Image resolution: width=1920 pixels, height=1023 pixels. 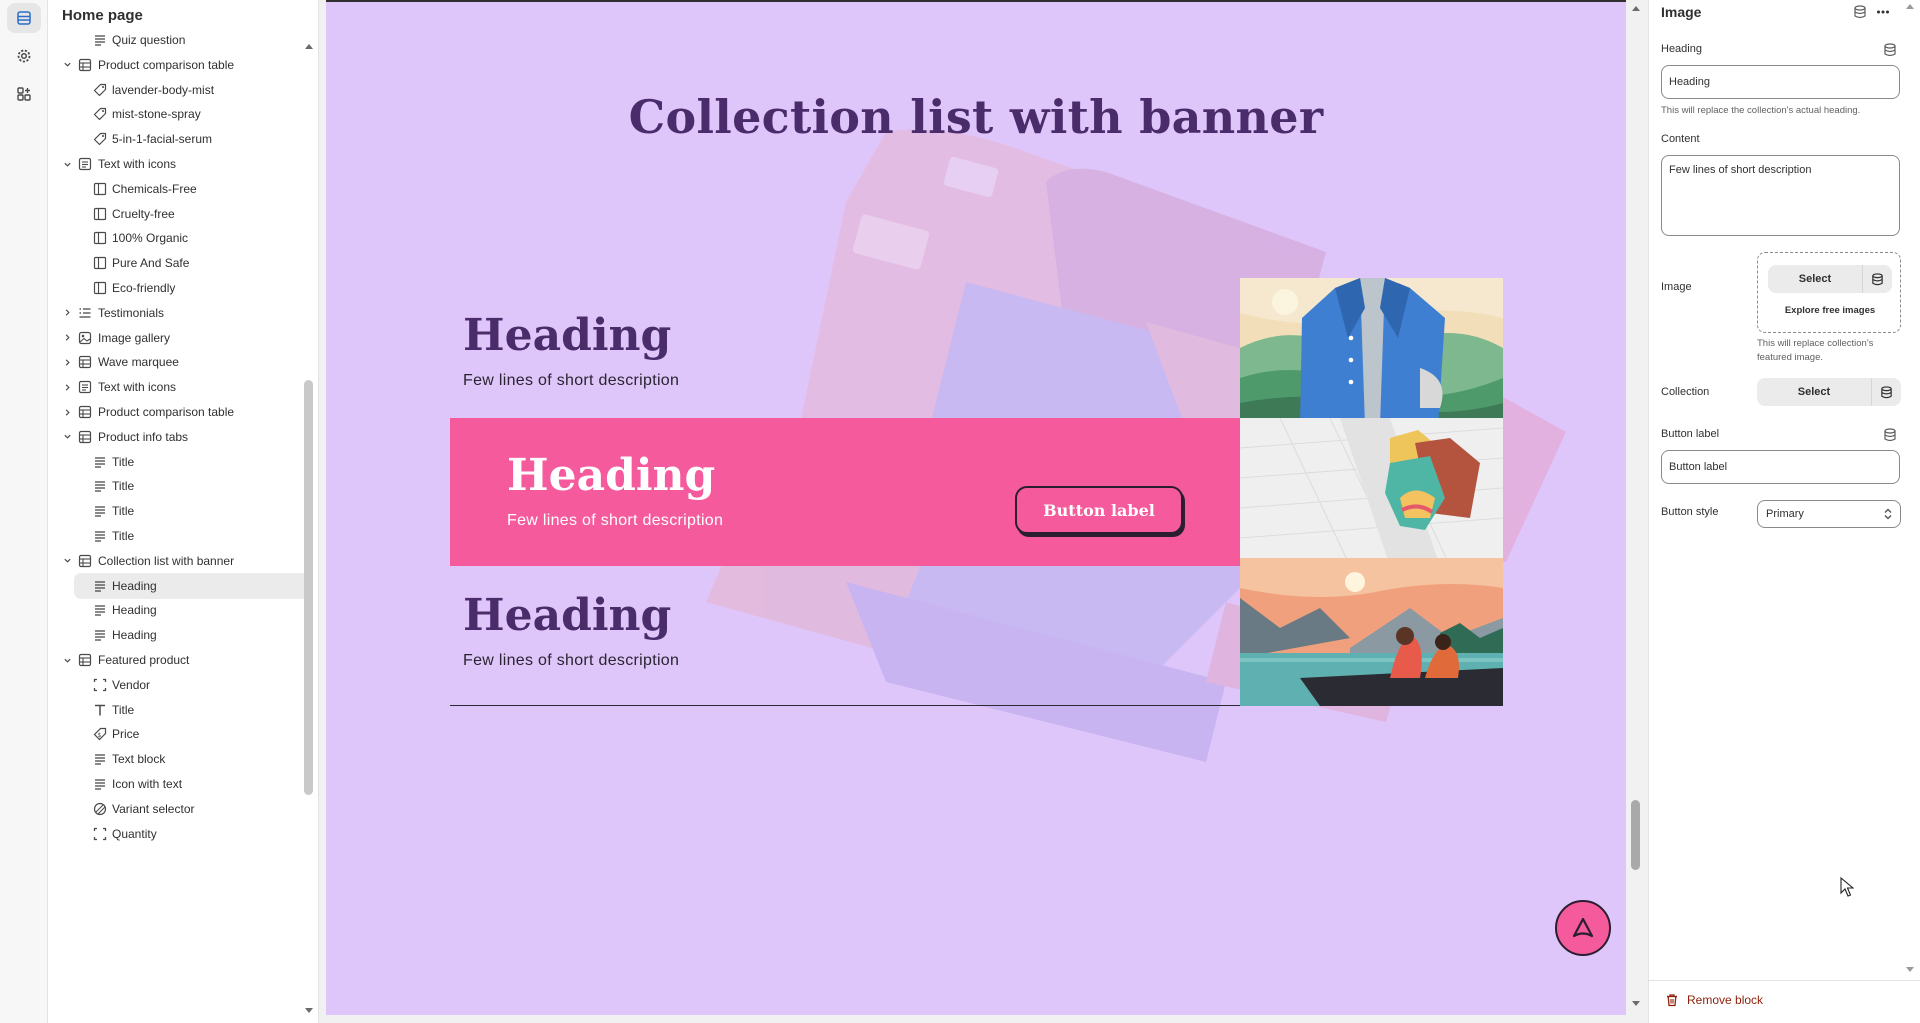 What do you see at coordinates (178, 759) in the screenshot?
I see `tree-block-item: Text block` at bounding box center [178, 759].